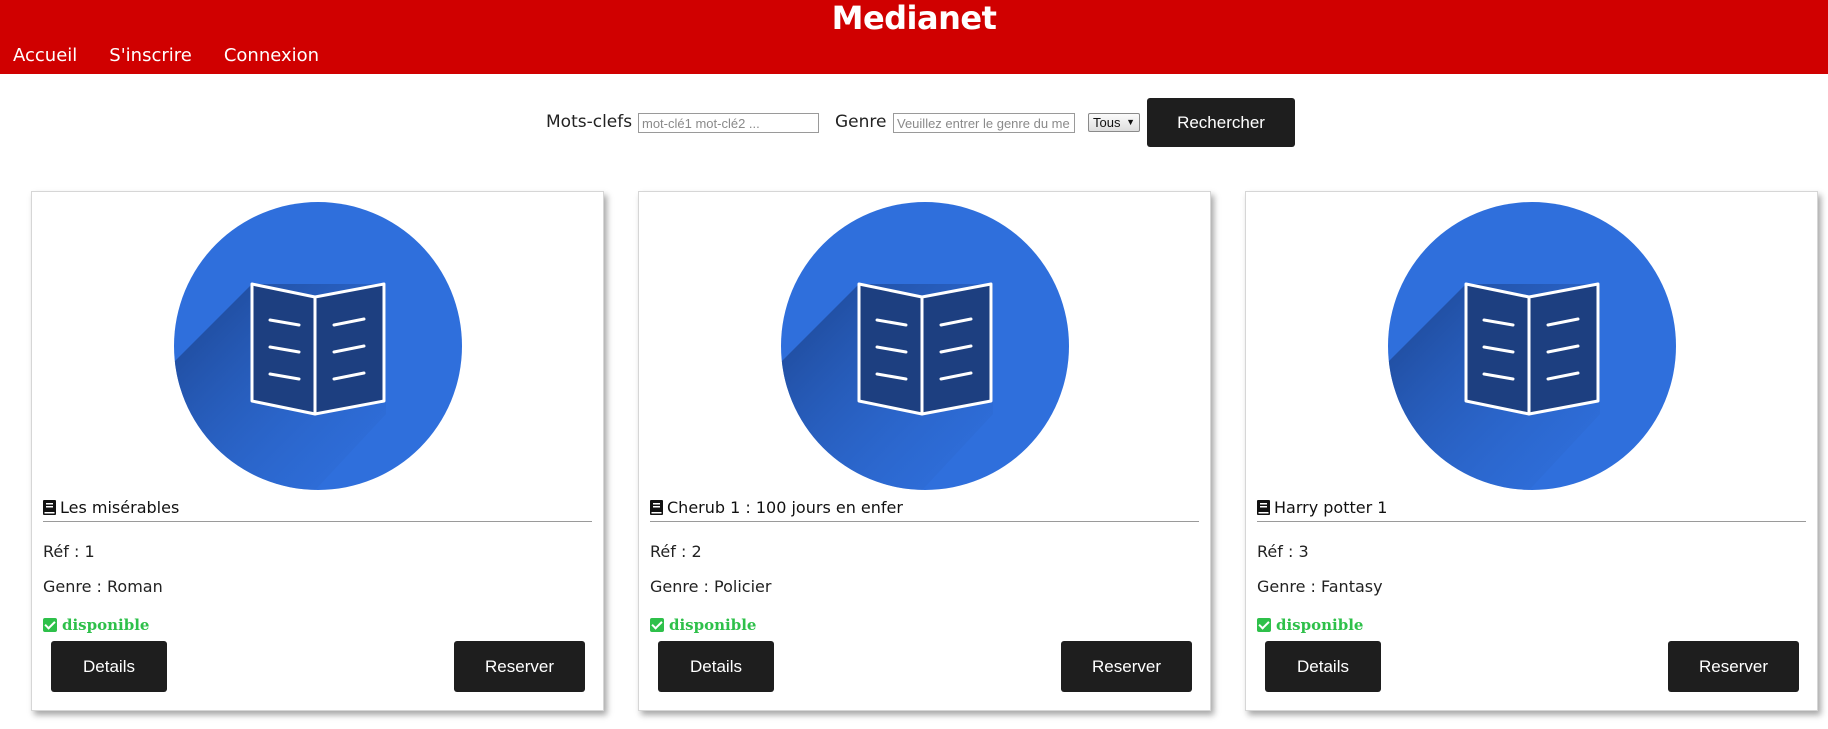 The width and height of the screenshot is (1828, 729). Describe the element at coordinates (317, 510) in the screenshot. I see `item-title: Les misérables` at that location.